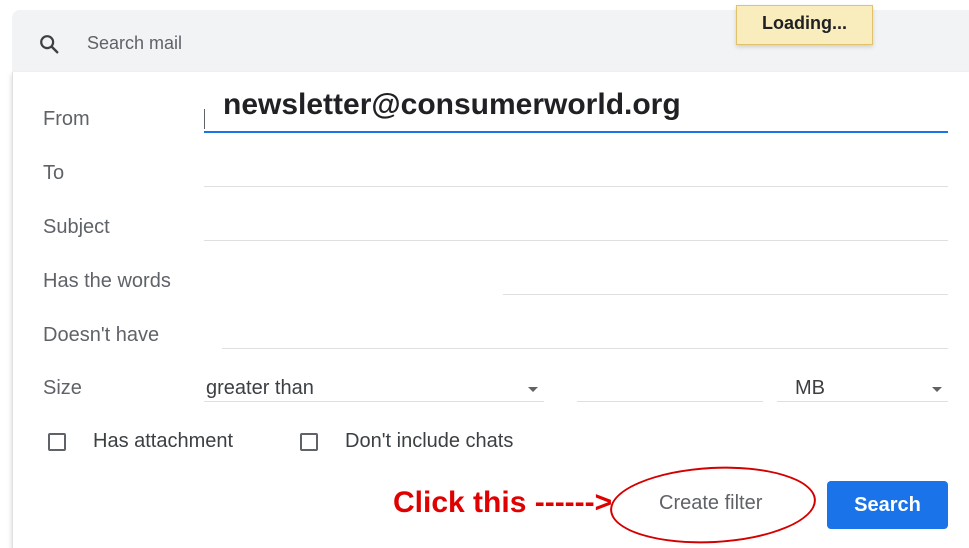 This screenshot has width=969, height=548. What do you see at coordinates (54, 173) in the screenshot?
I see `to-label: To` at bounding box center [54, 173].